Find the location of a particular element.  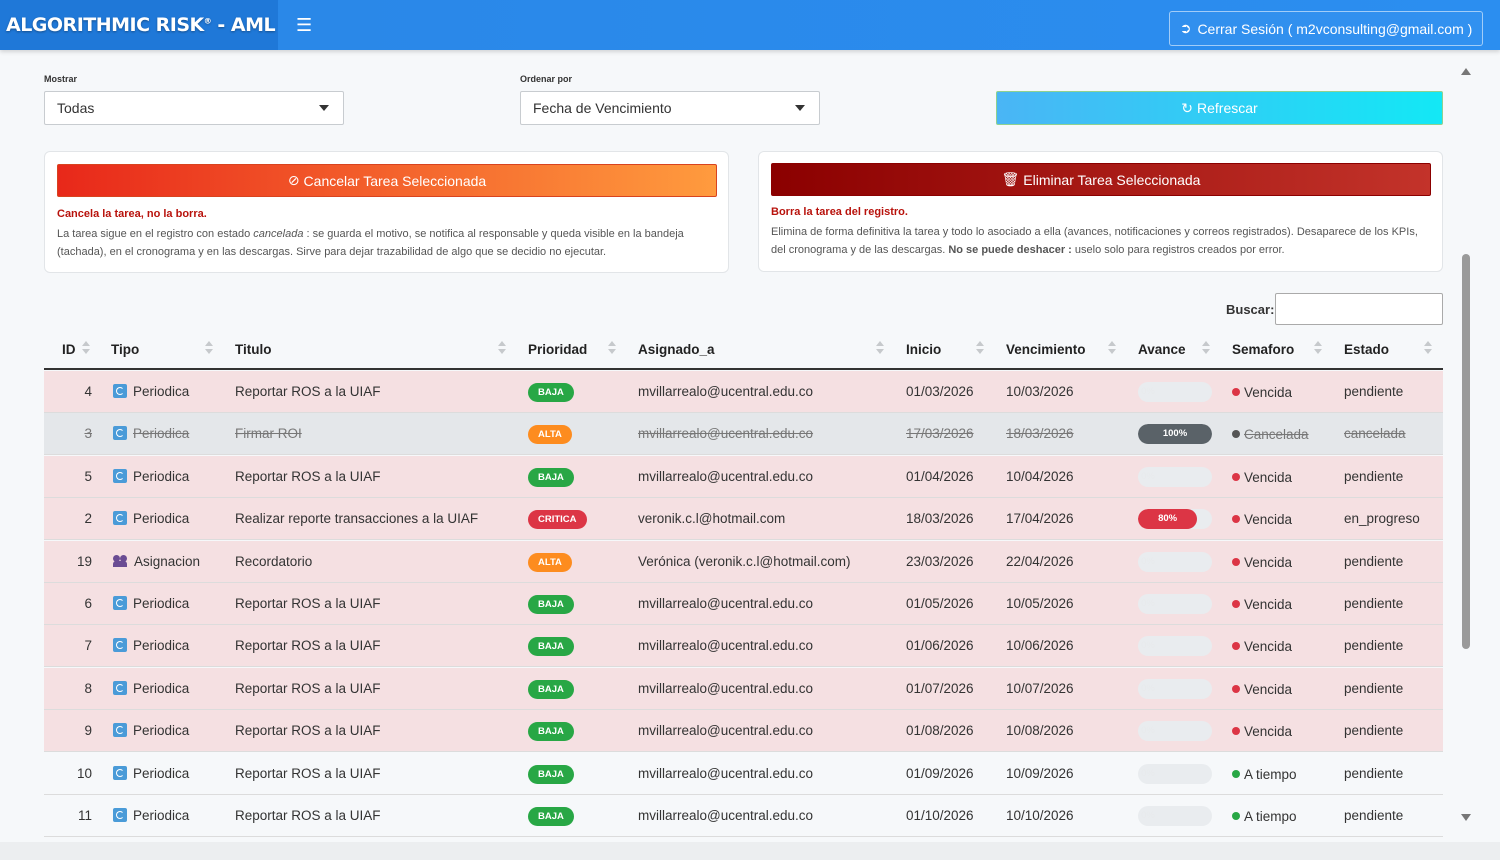

progress-label: 100% is located at coordinates (1175, 434).